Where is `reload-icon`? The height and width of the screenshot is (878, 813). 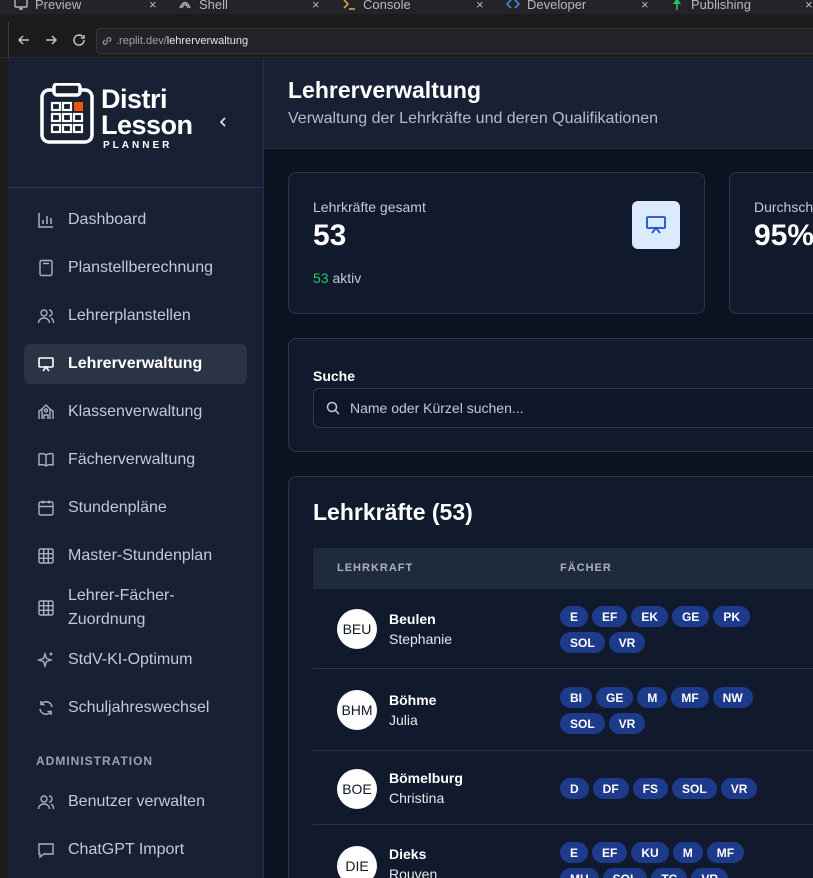 reload-icon is located at coordinates (79, 40).